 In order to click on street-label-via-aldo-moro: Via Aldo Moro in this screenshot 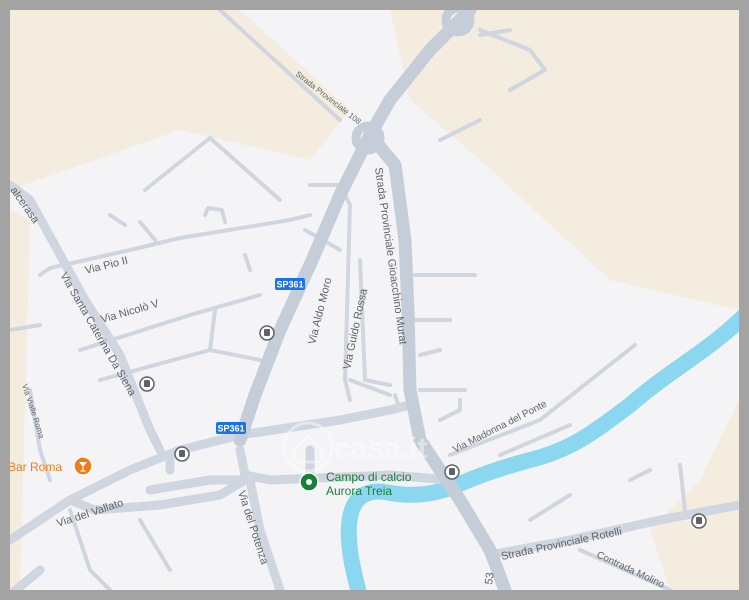, I will do `click(320, 311)`.